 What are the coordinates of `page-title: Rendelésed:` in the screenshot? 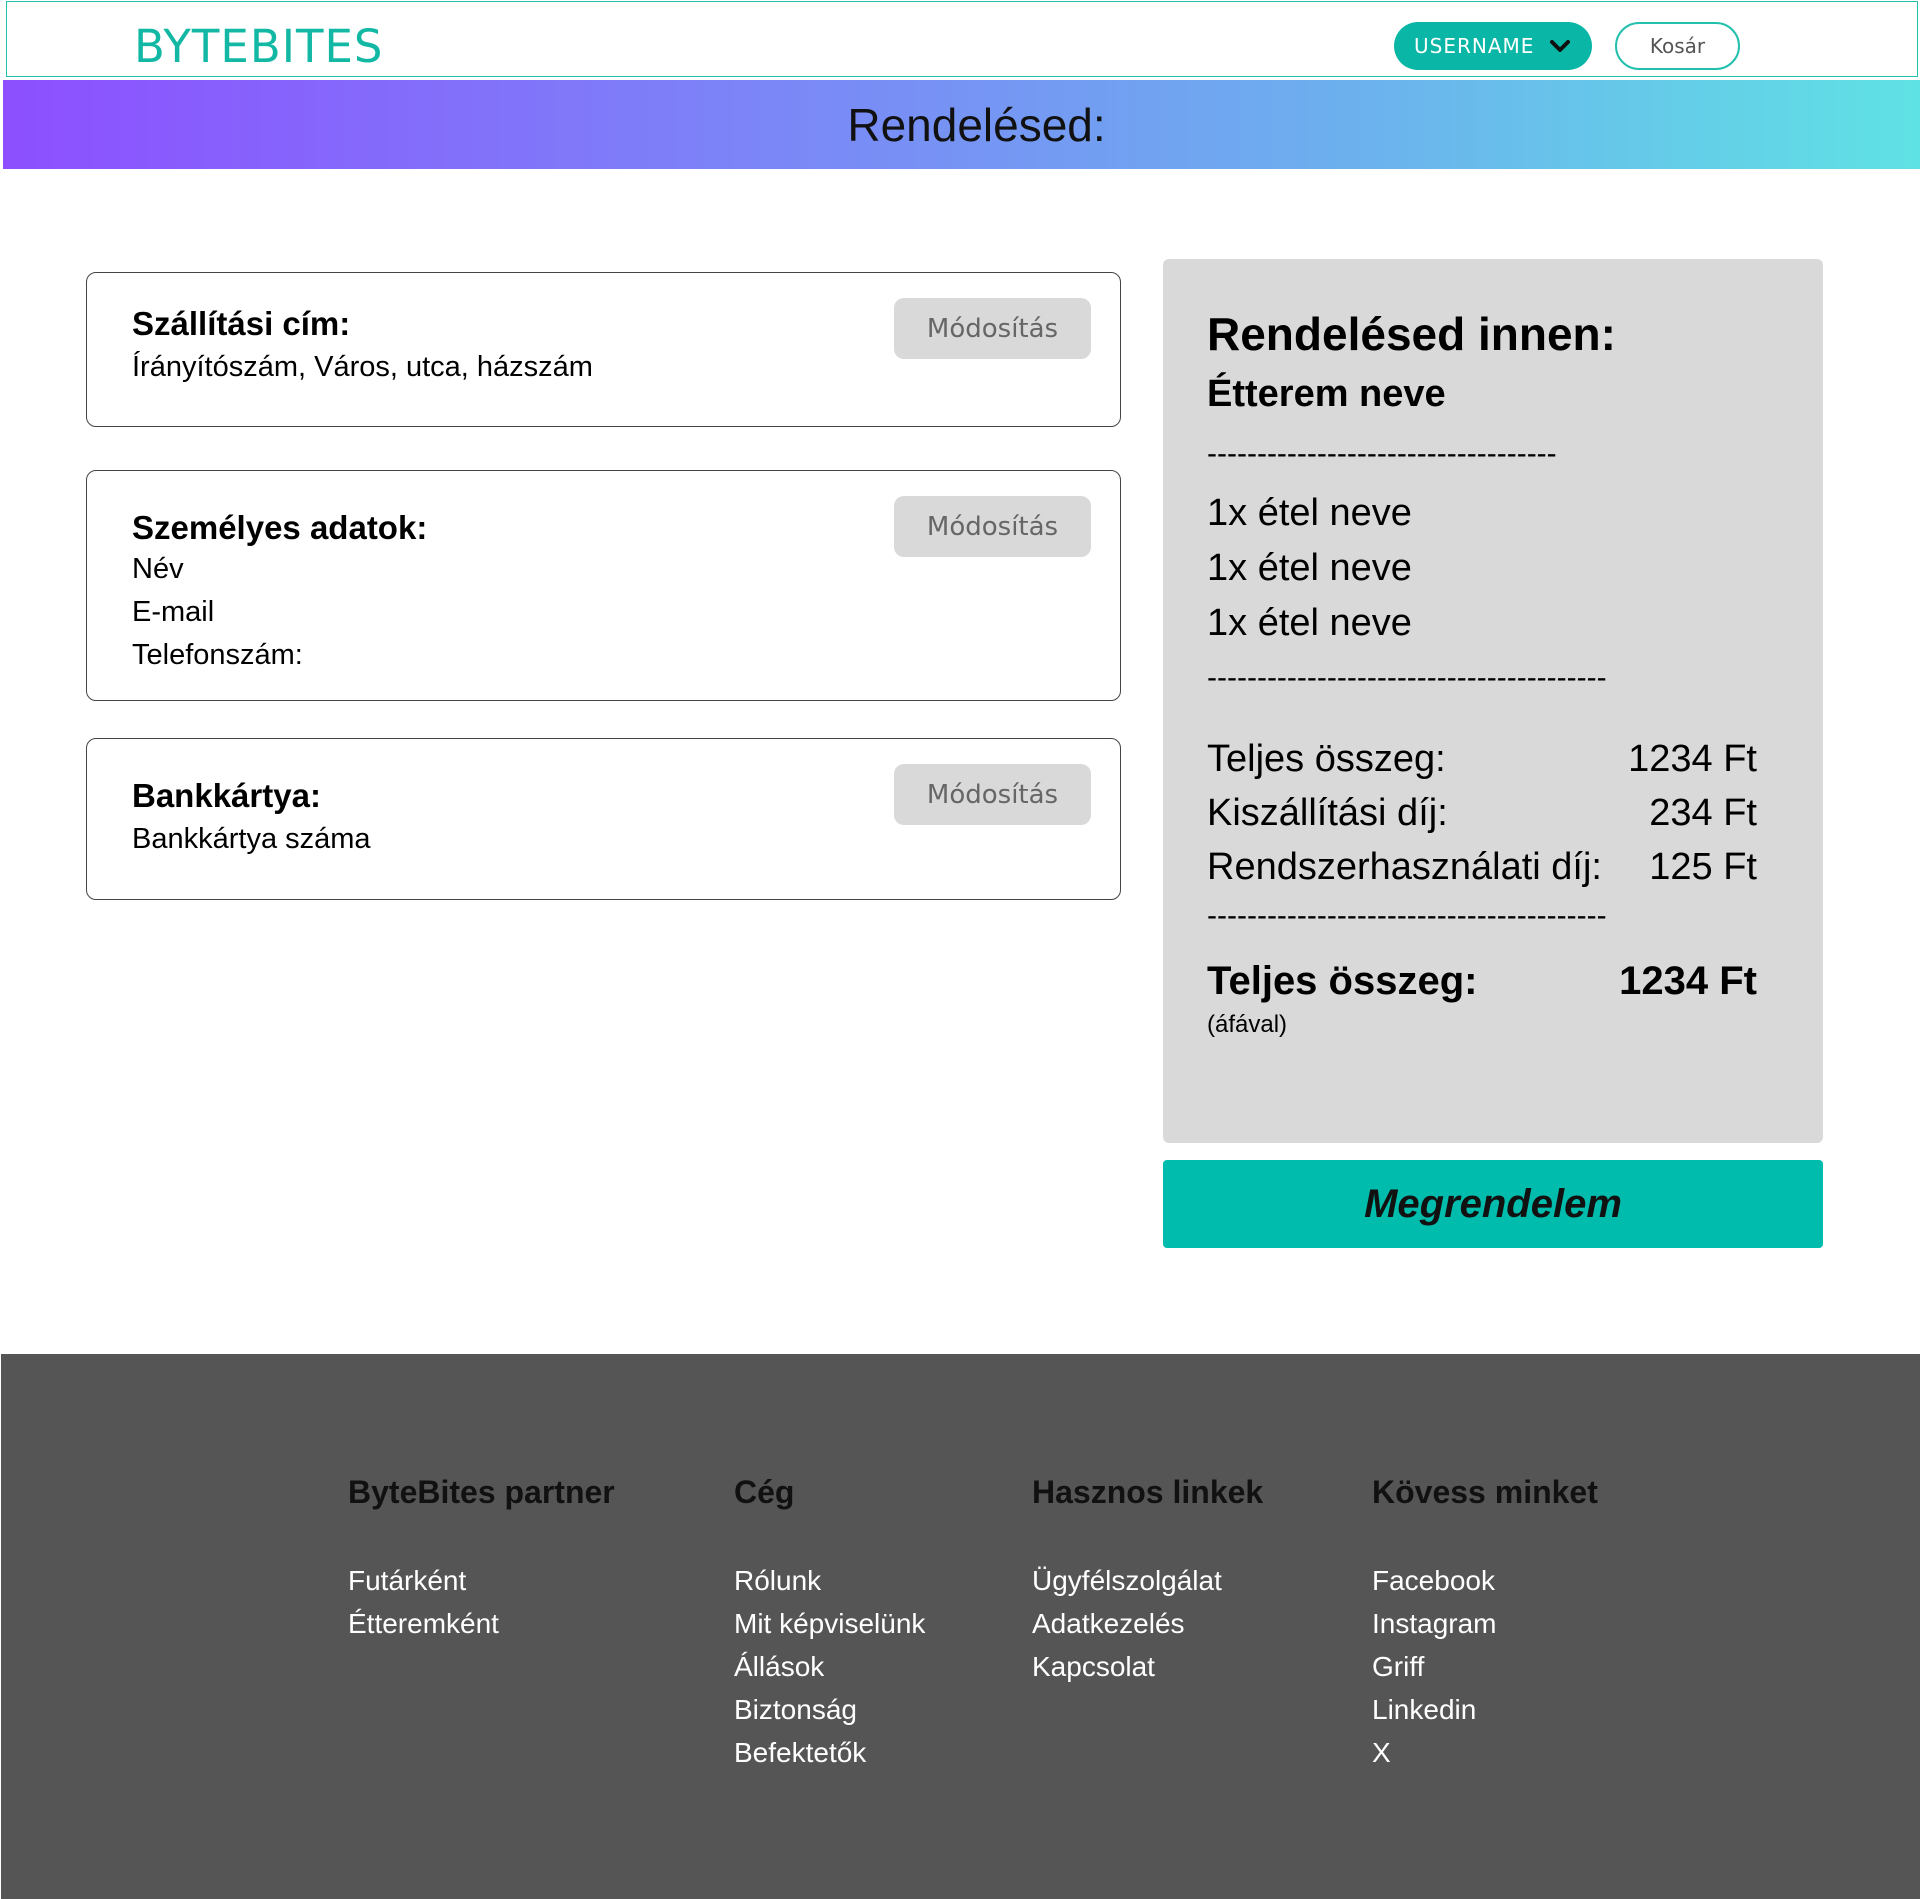 It's located at (976, 124).